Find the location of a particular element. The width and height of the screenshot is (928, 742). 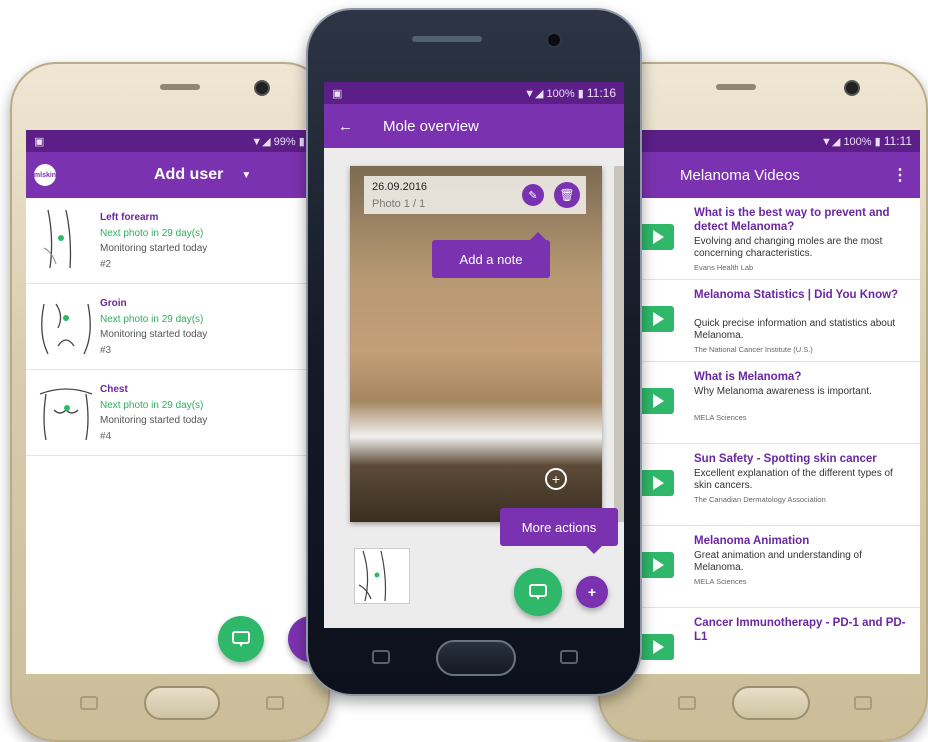

chest-thumbnail is located at coordinates (66, 414).